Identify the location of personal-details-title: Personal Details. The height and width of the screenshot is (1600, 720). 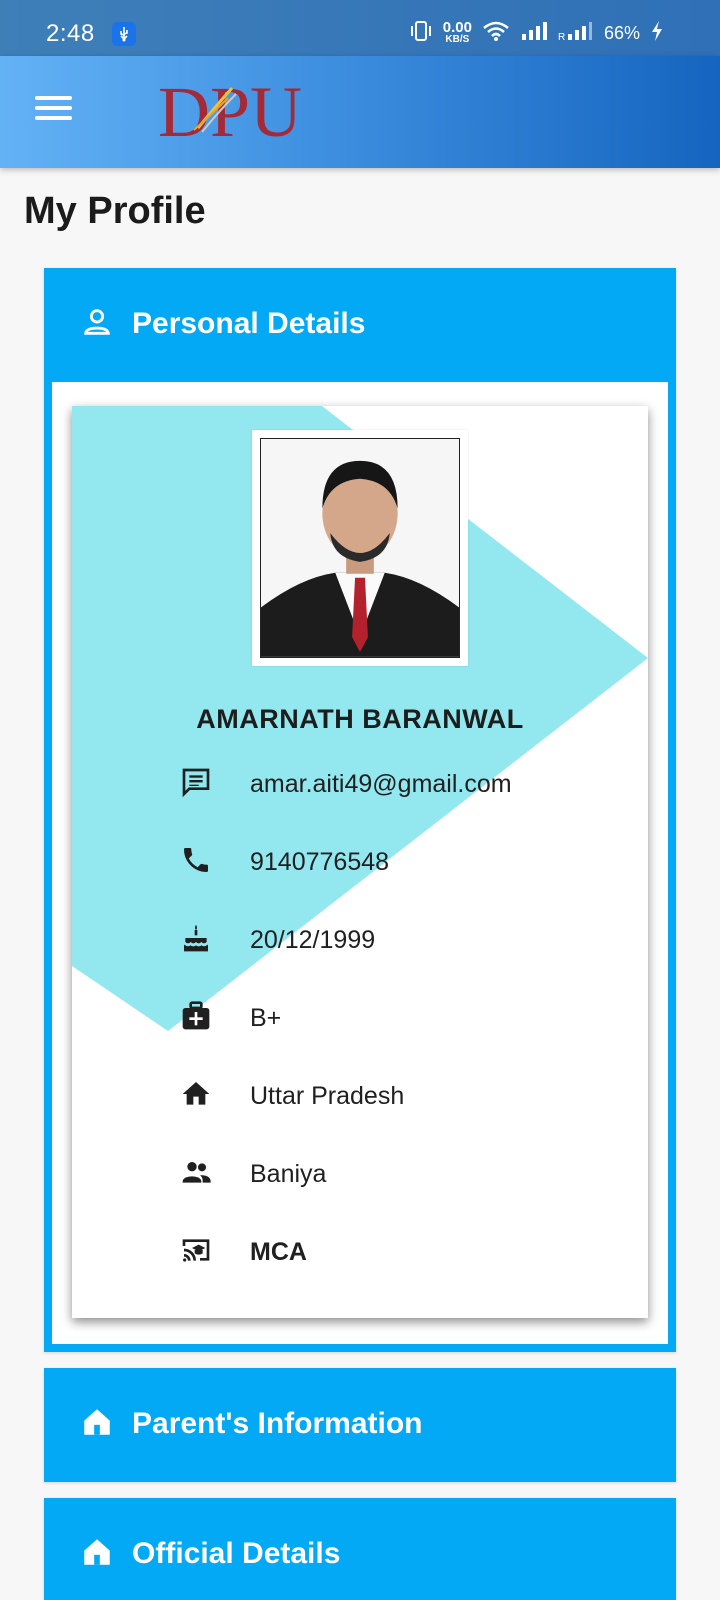
(249, 323).